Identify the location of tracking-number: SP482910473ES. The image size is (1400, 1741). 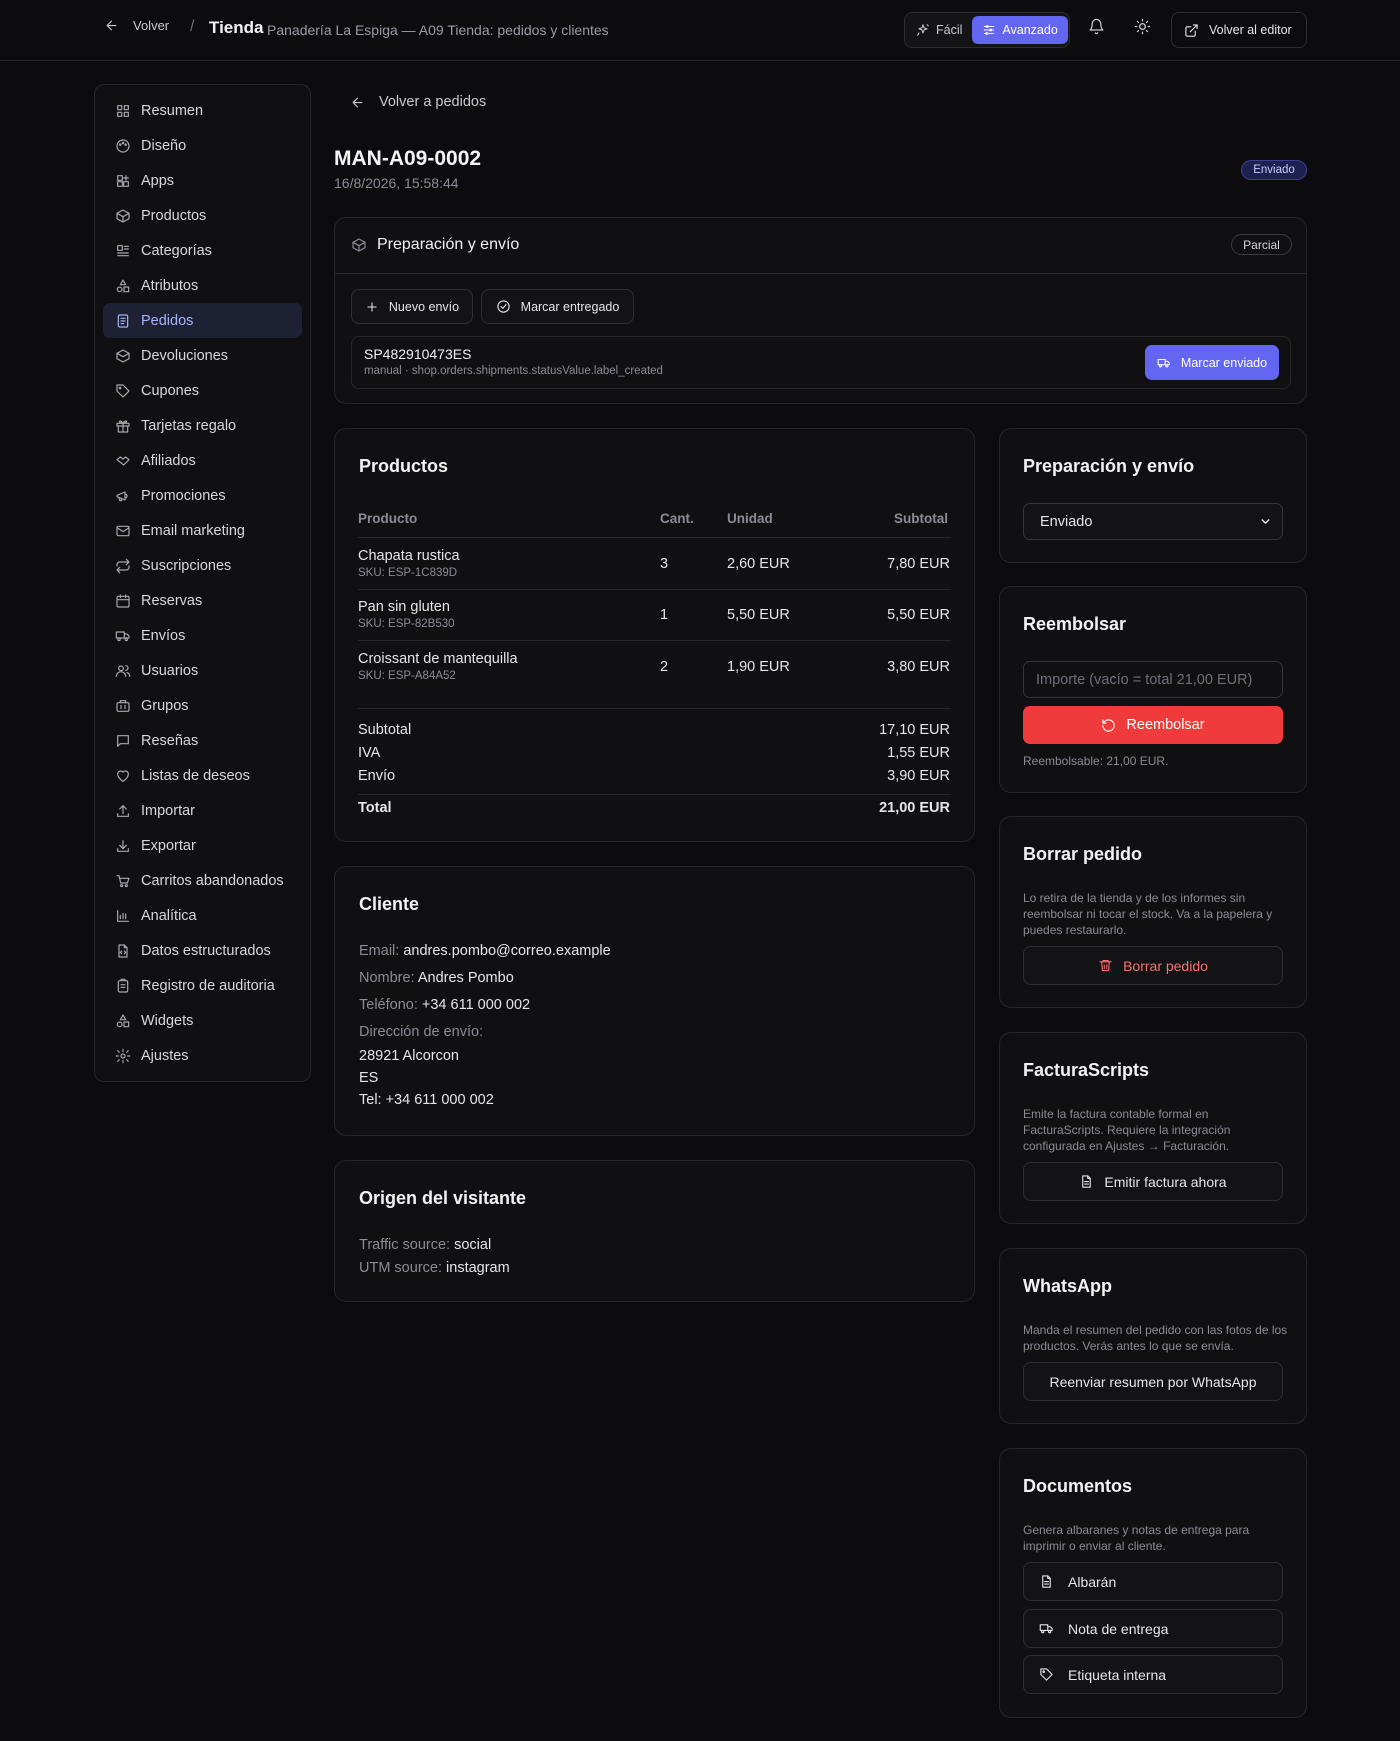
(418, 354).